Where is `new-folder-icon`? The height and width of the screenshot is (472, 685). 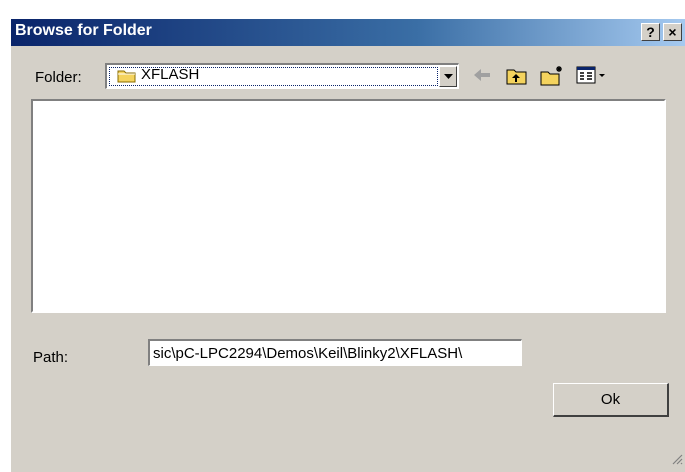 new-folder-icon is located at coordinates (552, 78).